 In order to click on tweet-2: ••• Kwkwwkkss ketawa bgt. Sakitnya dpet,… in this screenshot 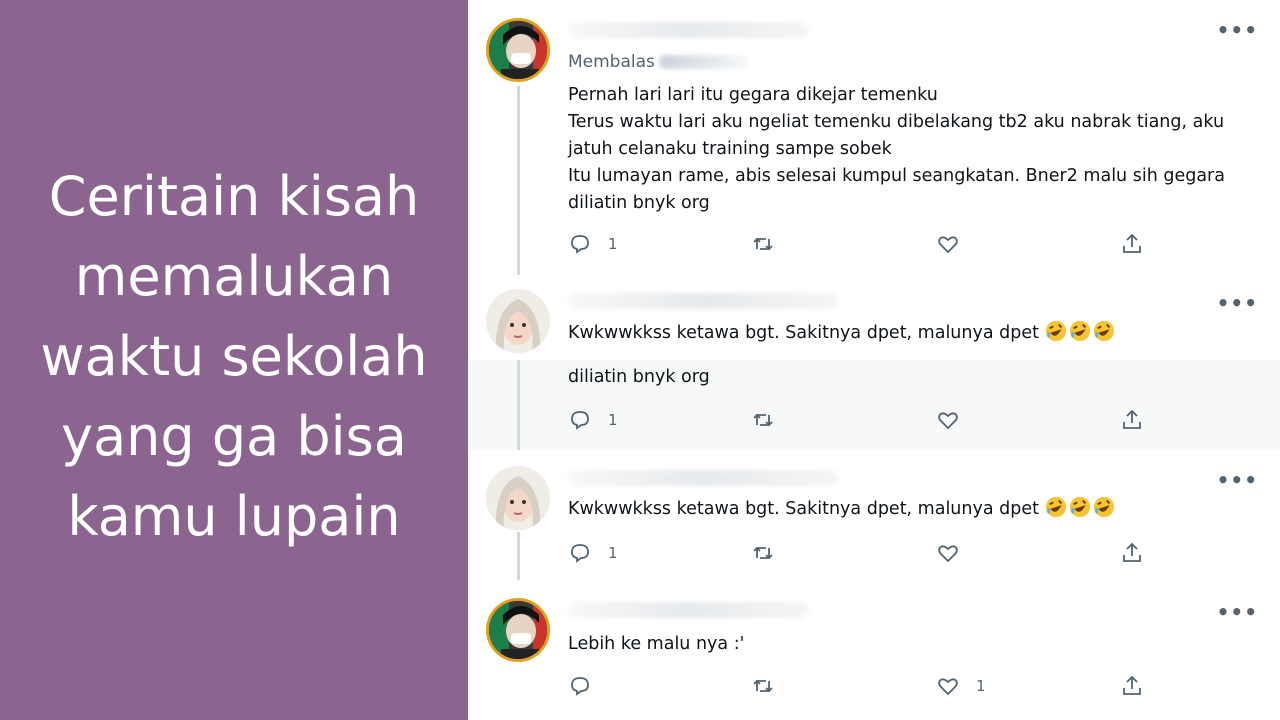, I will do `click(874, 317)`.